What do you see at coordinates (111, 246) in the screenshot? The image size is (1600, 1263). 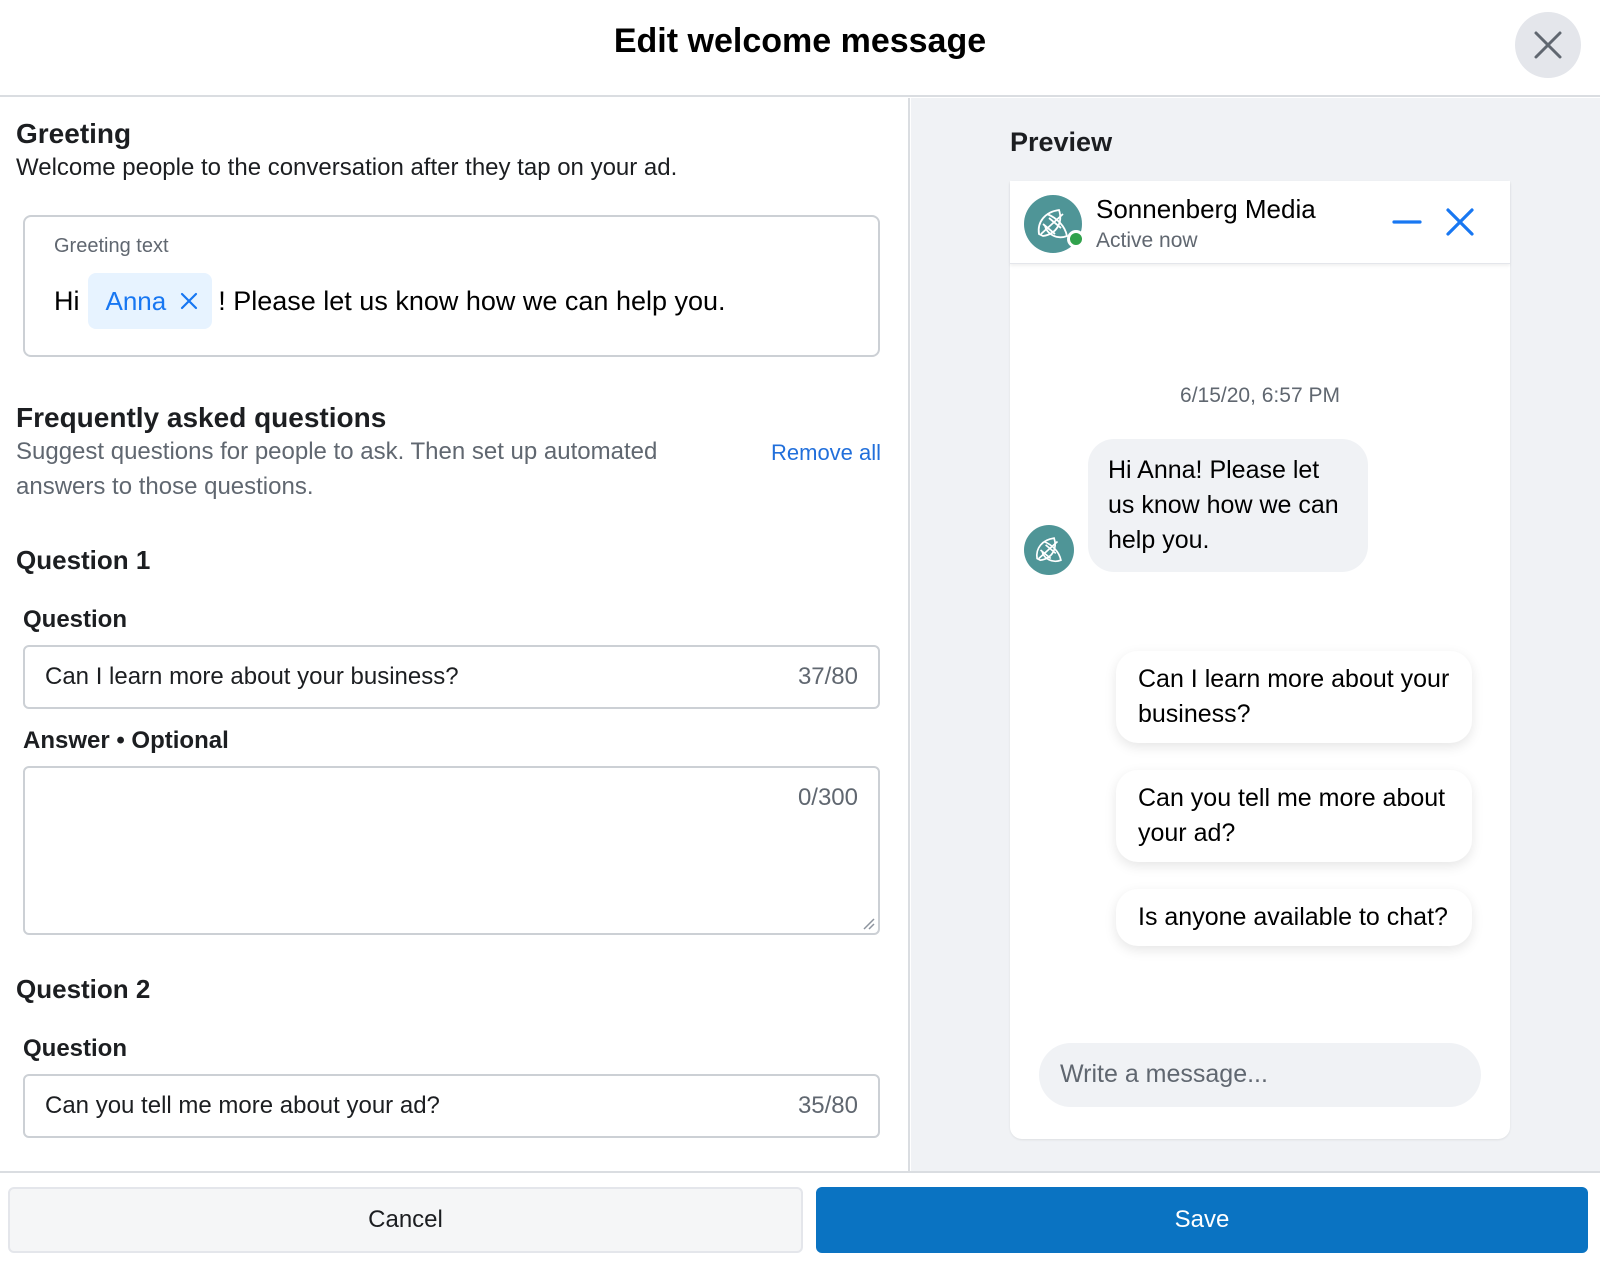 I see `greeting-text-label: Greeting text` at bounding box center [111, 246].